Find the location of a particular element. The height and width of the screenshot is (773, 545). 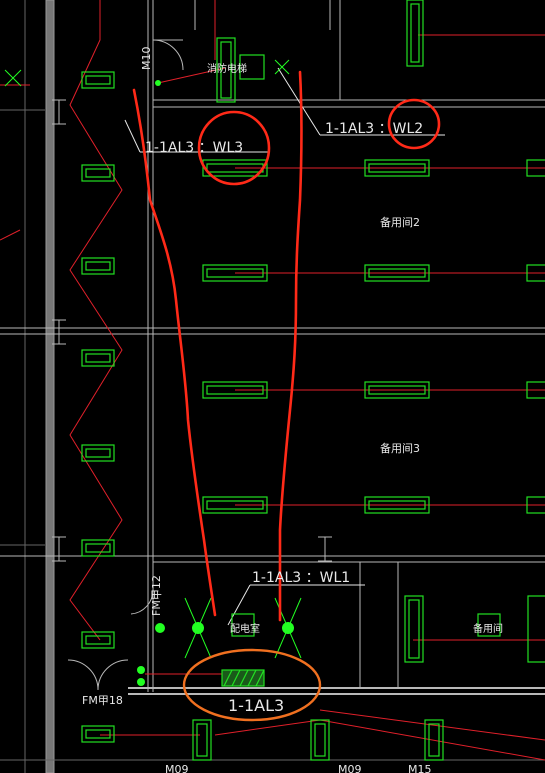

label-circuit-wl1: 1-1AL3 ：WL1 is located at coordinates (301, 578).